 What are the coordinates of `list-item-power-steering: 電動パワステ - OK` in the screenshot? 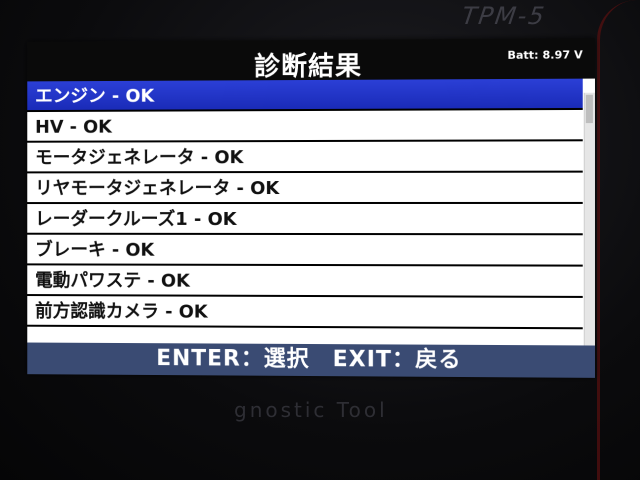 It's located at (305, 281).